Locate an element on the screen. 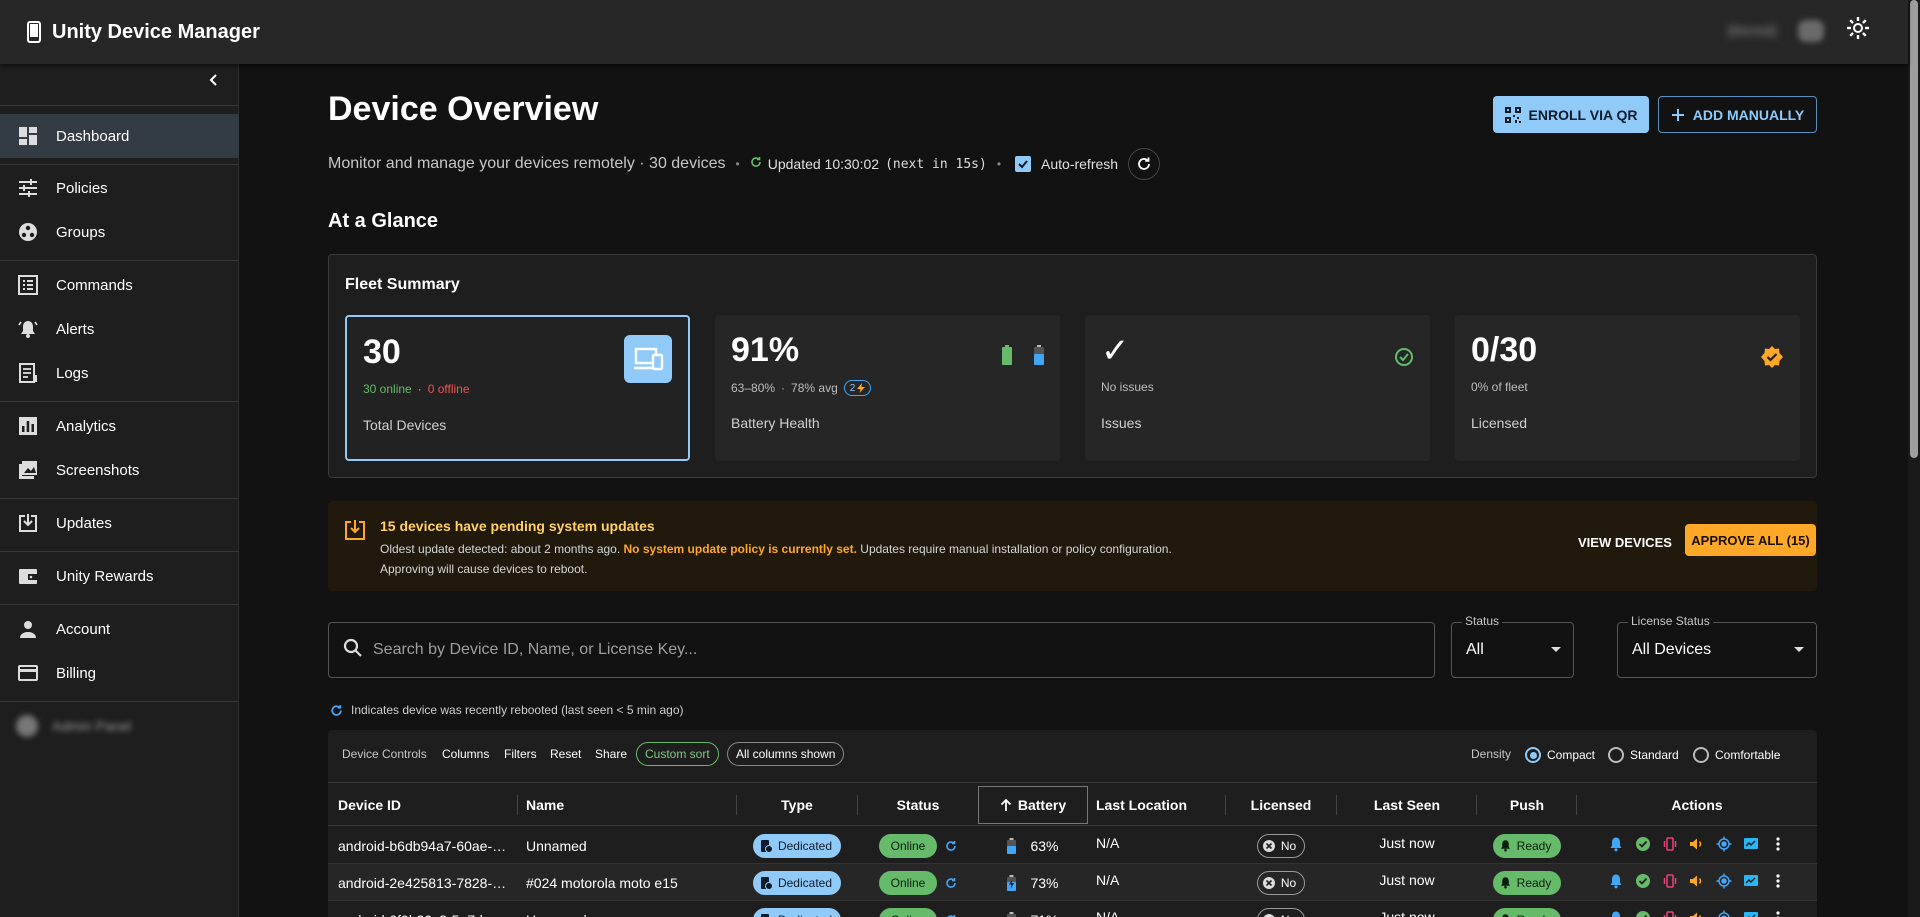 This screenshot has width=1920, height=917. column-header-status: Status is located at coordinates (918, 805).